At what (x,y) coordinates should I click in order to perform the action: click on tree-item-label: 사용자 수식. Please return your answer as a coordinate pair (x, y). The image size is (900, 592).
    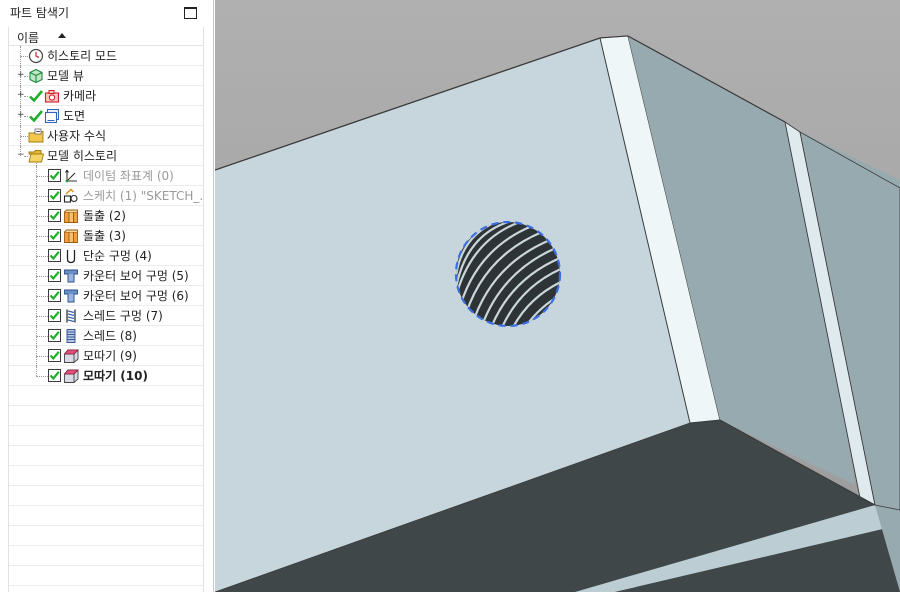
    Looking at the image, I should click on (77, 136).